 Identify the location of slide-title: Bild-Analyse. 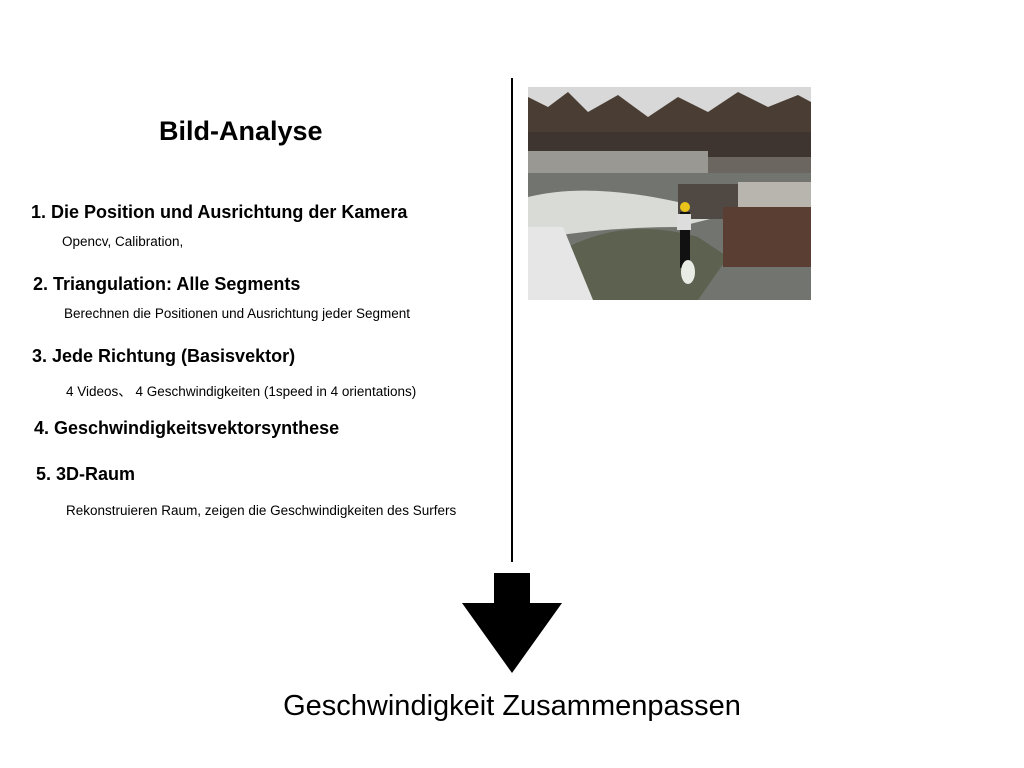
(241, 131).